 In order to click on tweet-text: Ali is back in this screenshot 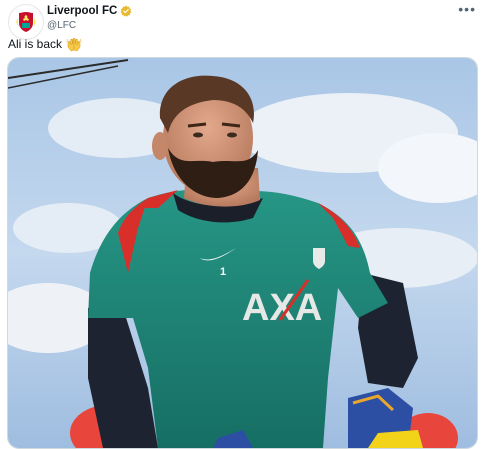, I will do `click(35, 44)`.